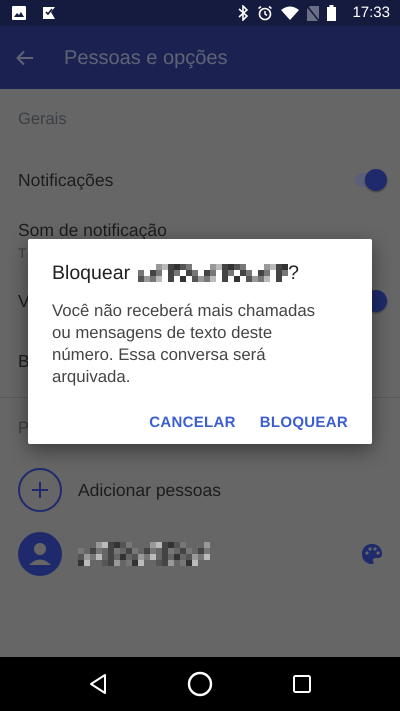 The height and width of the screenshot is (711, 400). I want to click on battery-icon, so click(331, 13).